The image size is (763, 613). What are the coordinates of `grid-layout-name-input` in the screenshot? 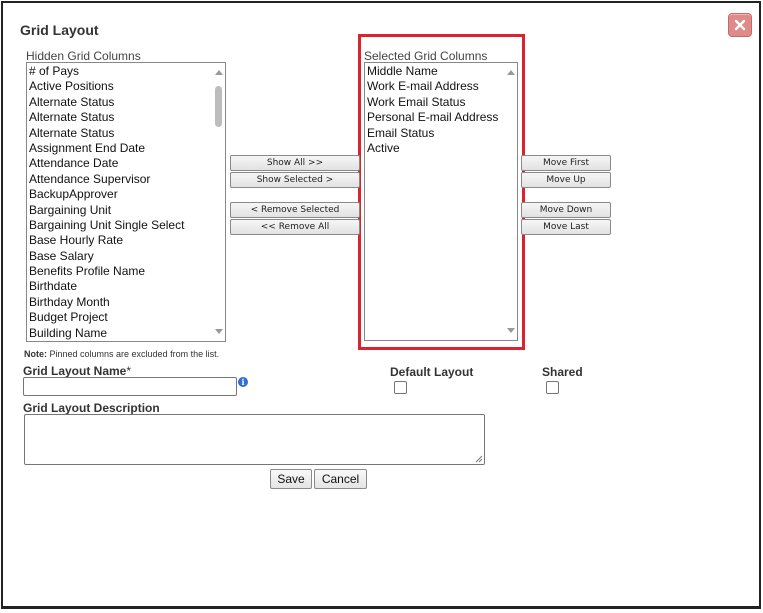 It's located at (130, 386).